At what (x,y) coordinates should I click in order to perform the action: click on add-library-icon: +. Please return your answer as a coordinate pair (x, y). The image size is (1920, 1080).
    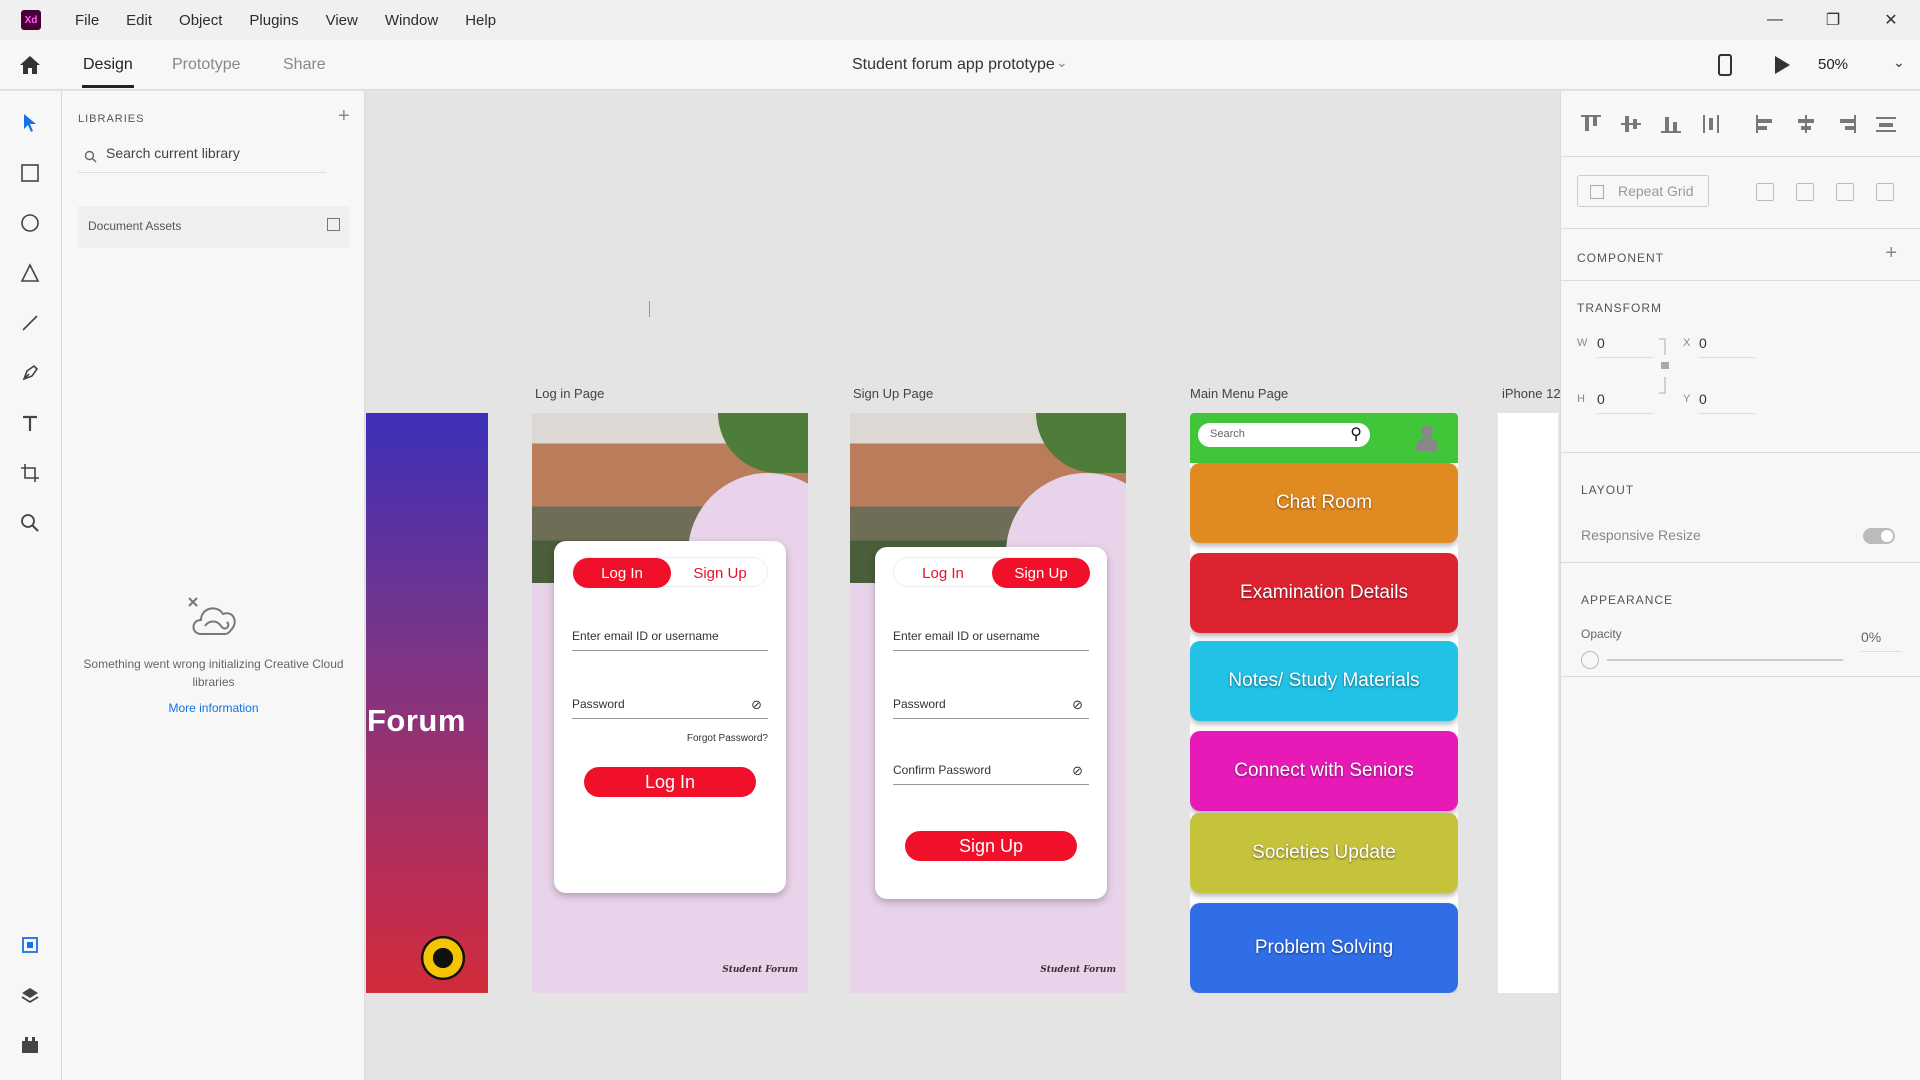
    Looking at the image, I should click on (344, 116).